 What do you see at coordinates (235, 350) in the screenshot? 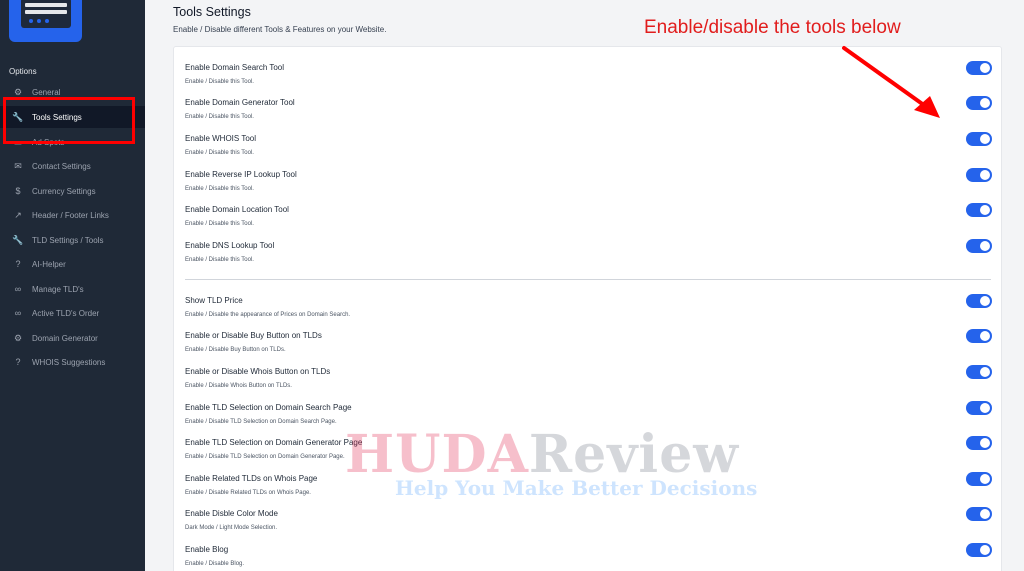
I see `setting-description: Enable / Disable Buy Button on TLDs.` at bounding box center [235, 350].